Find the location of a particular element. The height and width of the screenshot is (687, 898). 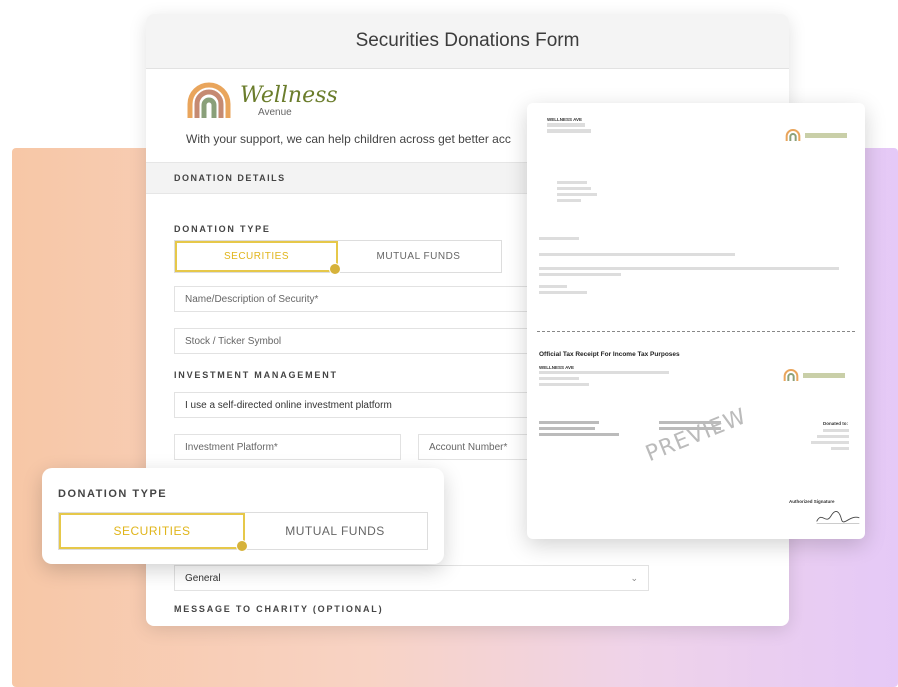

wellness-logo: Wellness Avenue is located at coordinates (262, 100).